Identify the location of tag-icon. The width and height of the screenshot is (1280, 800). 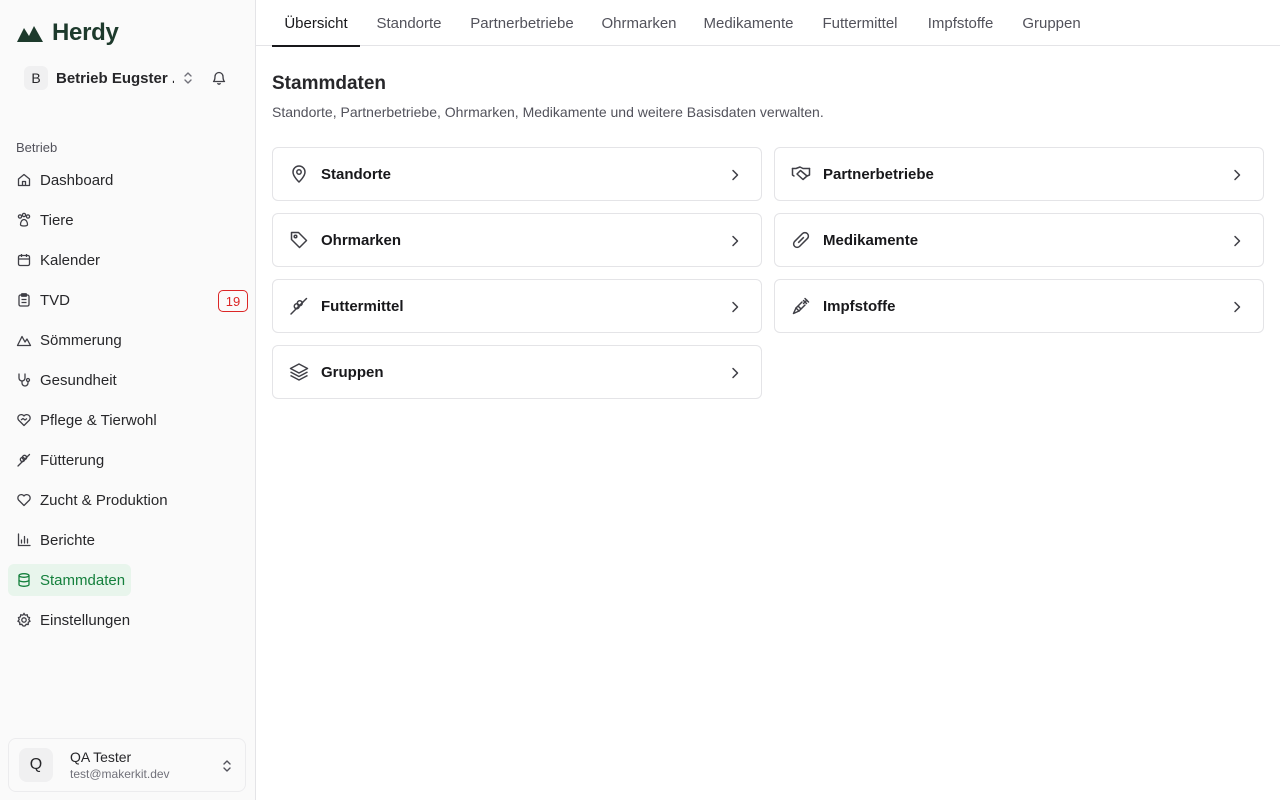
(299, 240).